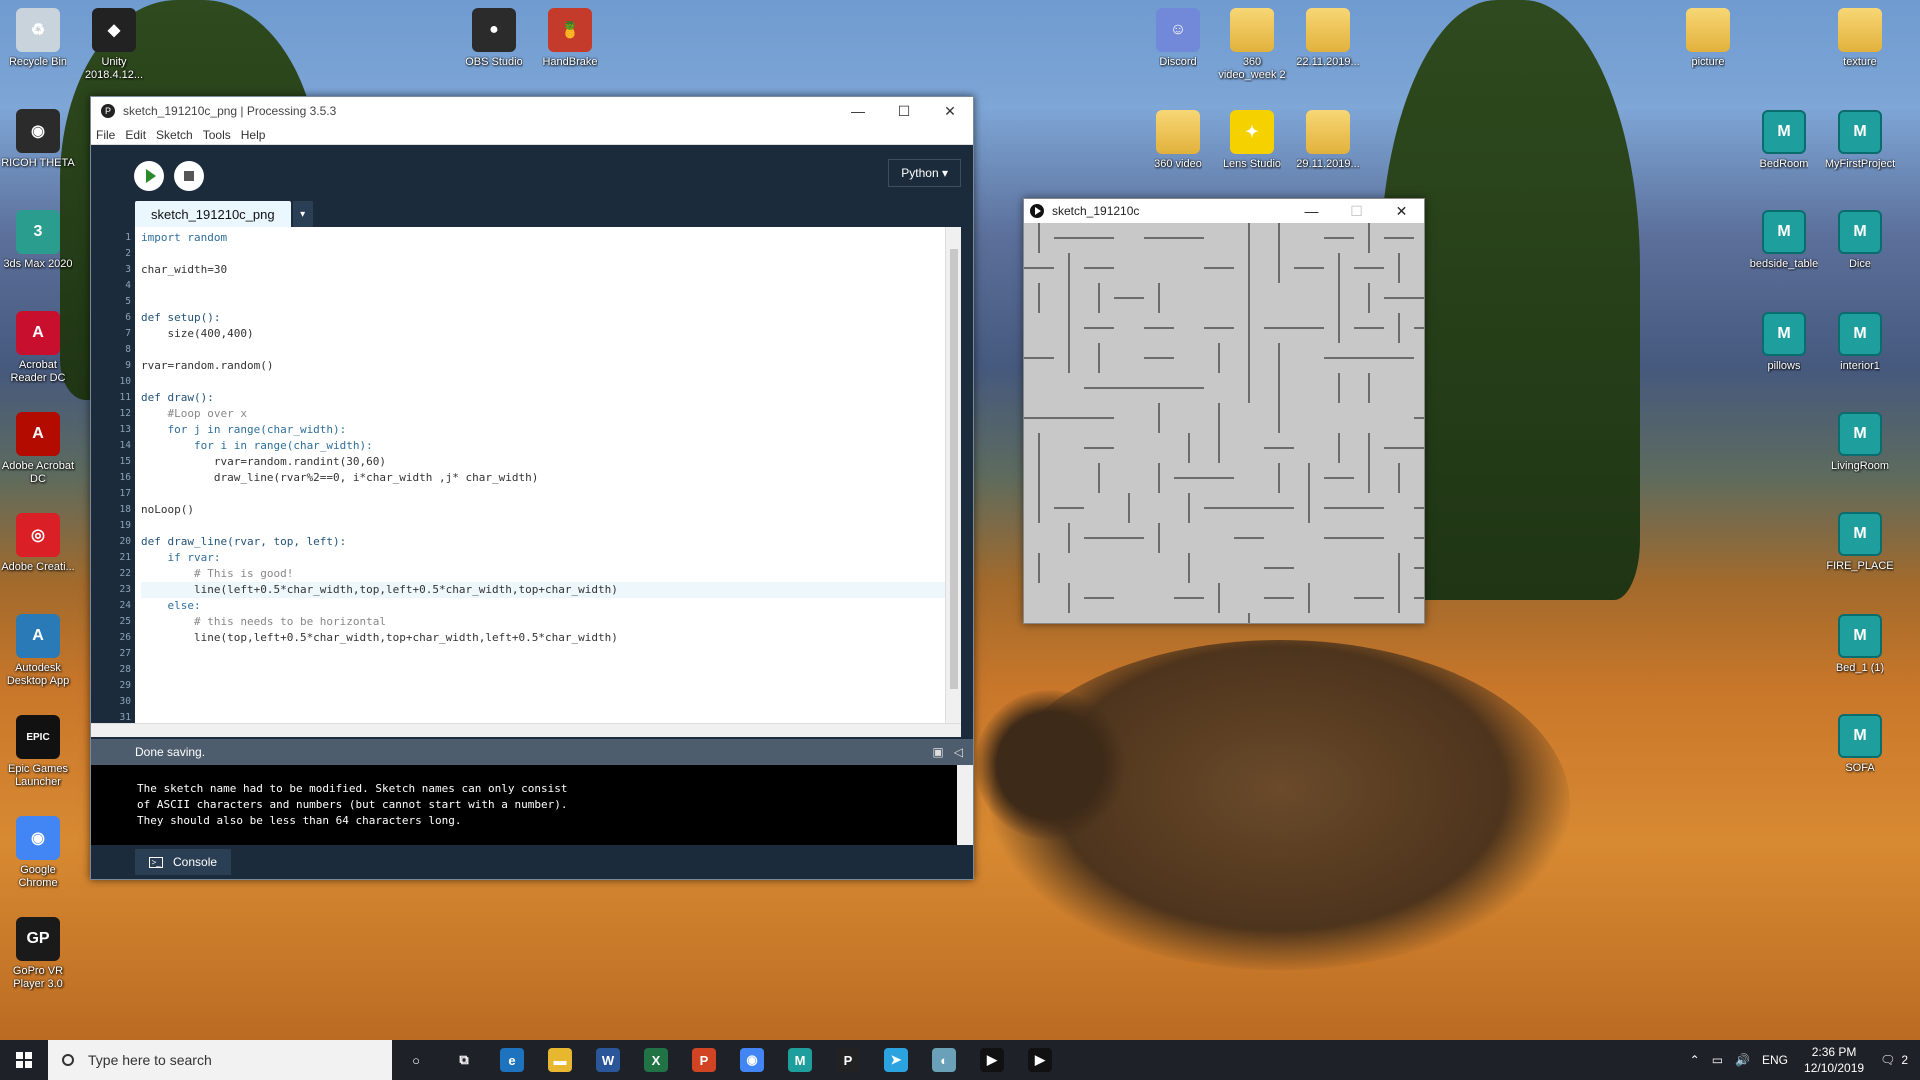 The width and height of the screenshot is (1920, 1080). Describe the element at coordinates (1311, 211) in the screenshot. I see `sketch-minimize-button: —` at that location.